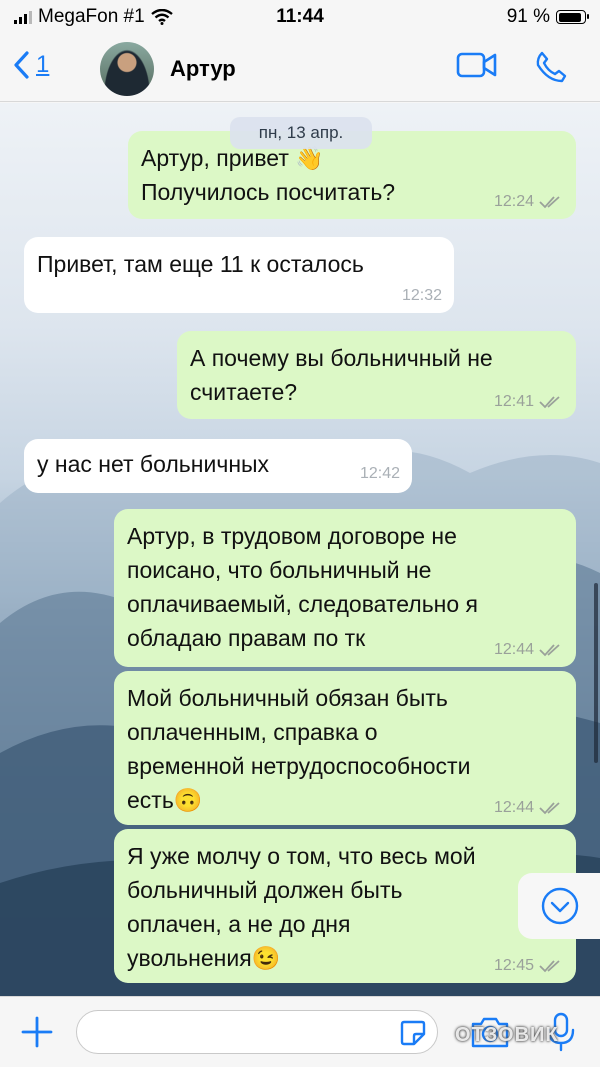 The image size is (600, 1067). I want to click on message-line: Артур, в трудовом договоре не, so click(292, 536).